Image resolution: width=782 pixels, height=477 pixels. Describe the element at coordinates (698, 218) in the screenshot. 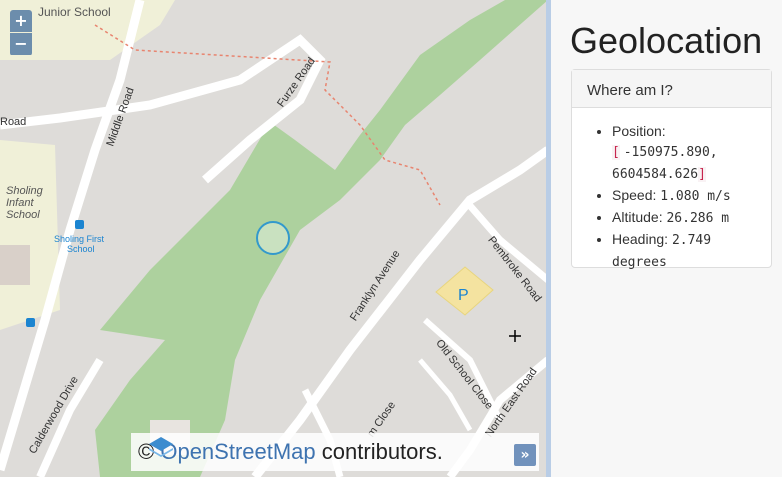

I see `altitude-value: 26.286 m` at that location.